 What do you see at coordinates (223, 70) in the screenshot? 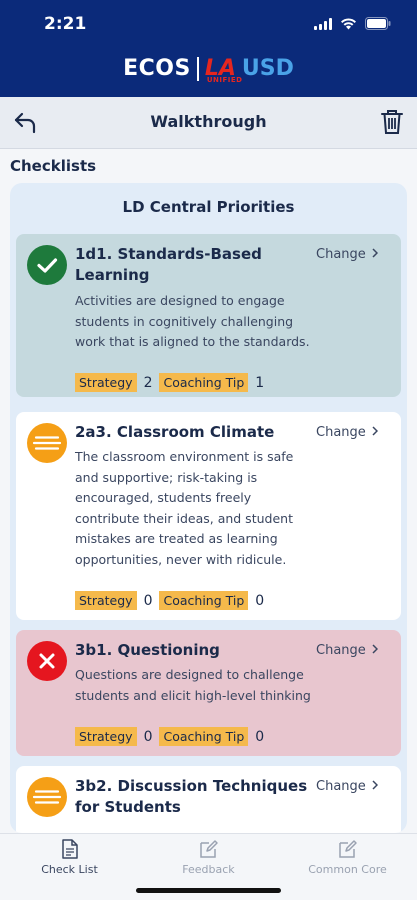
I see `logo-la: LA UNIFIED` at bounding box center [223, 70].